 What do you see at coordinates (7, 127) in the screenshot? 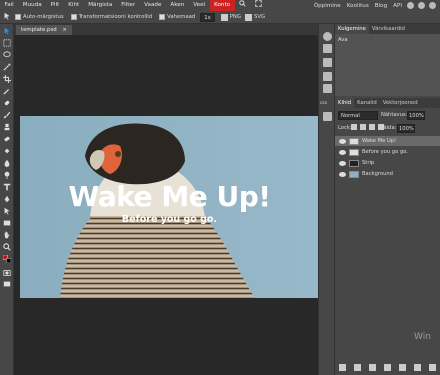
I see `clone-tool-icon` at bounding box center [7, 127].